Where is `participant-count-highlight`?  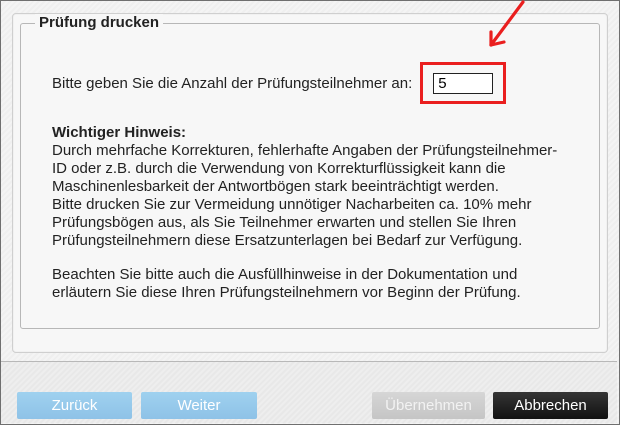
participant-count-highlight is located at coordinates (463, 83).